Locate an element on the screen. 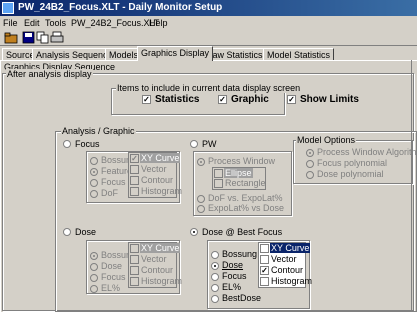  model-process-window-algorithm-label: Process Window Algorithm is located at coordinates (367, 152).